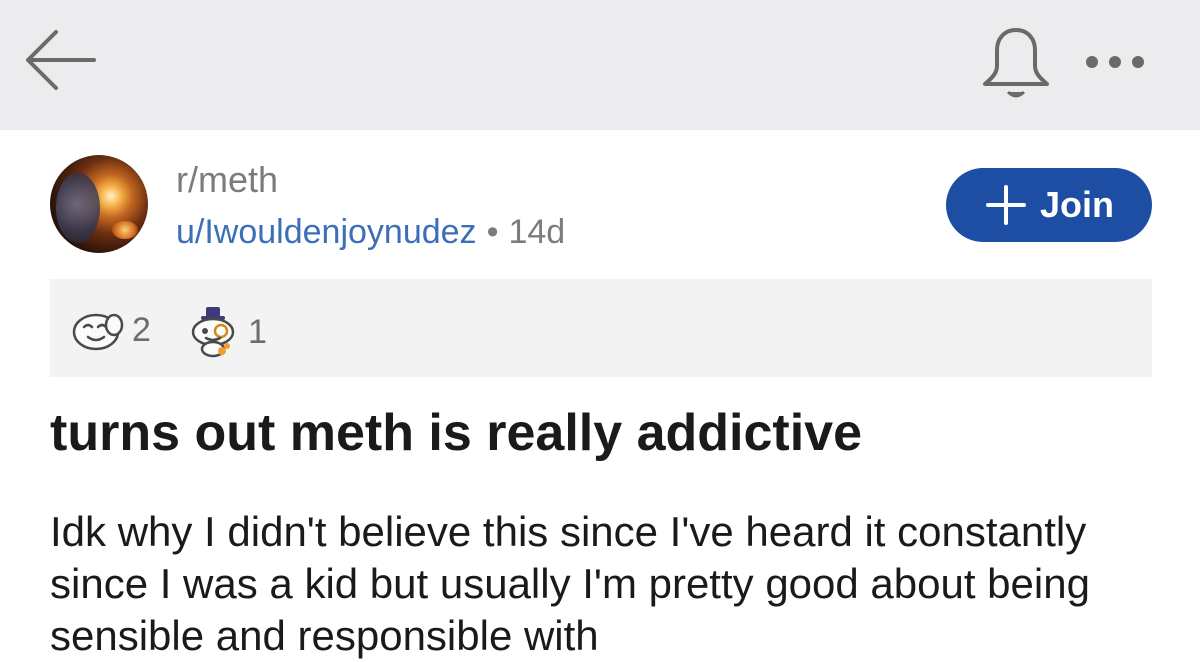 This screenshot has height=662, width=1200. I want to click on plus-icon, so click(1005, 205).